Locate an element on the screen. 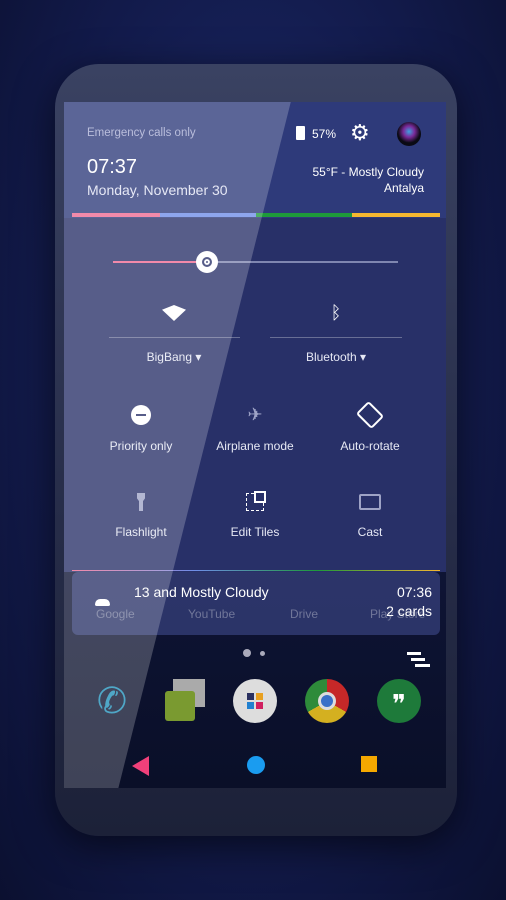  bluetooth-label: Bluetooth ▾ is located at coordinates (336, 357).